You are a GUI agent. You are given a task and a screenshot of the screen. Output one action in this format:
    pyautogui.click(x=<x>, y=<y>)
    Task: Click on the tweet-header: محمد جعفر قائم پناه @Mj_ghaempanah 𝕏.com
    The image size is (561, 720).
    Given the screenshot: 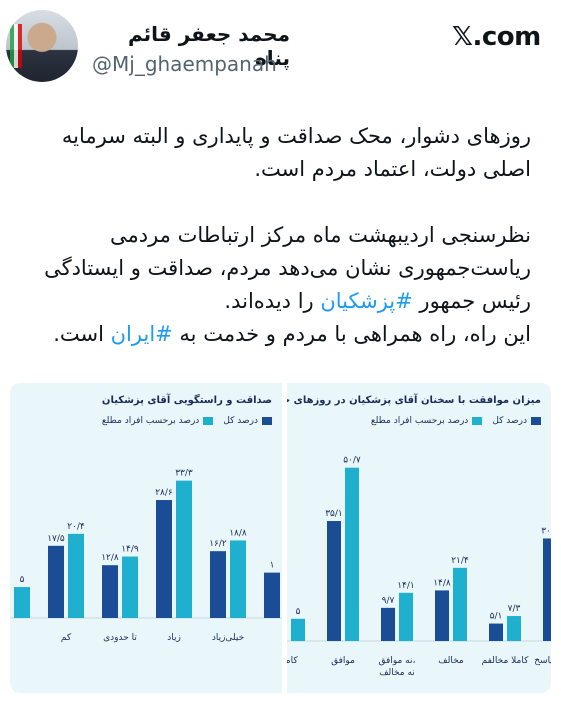 What is the action you would take?
    pyautogui.click(x=280, y=47)
    